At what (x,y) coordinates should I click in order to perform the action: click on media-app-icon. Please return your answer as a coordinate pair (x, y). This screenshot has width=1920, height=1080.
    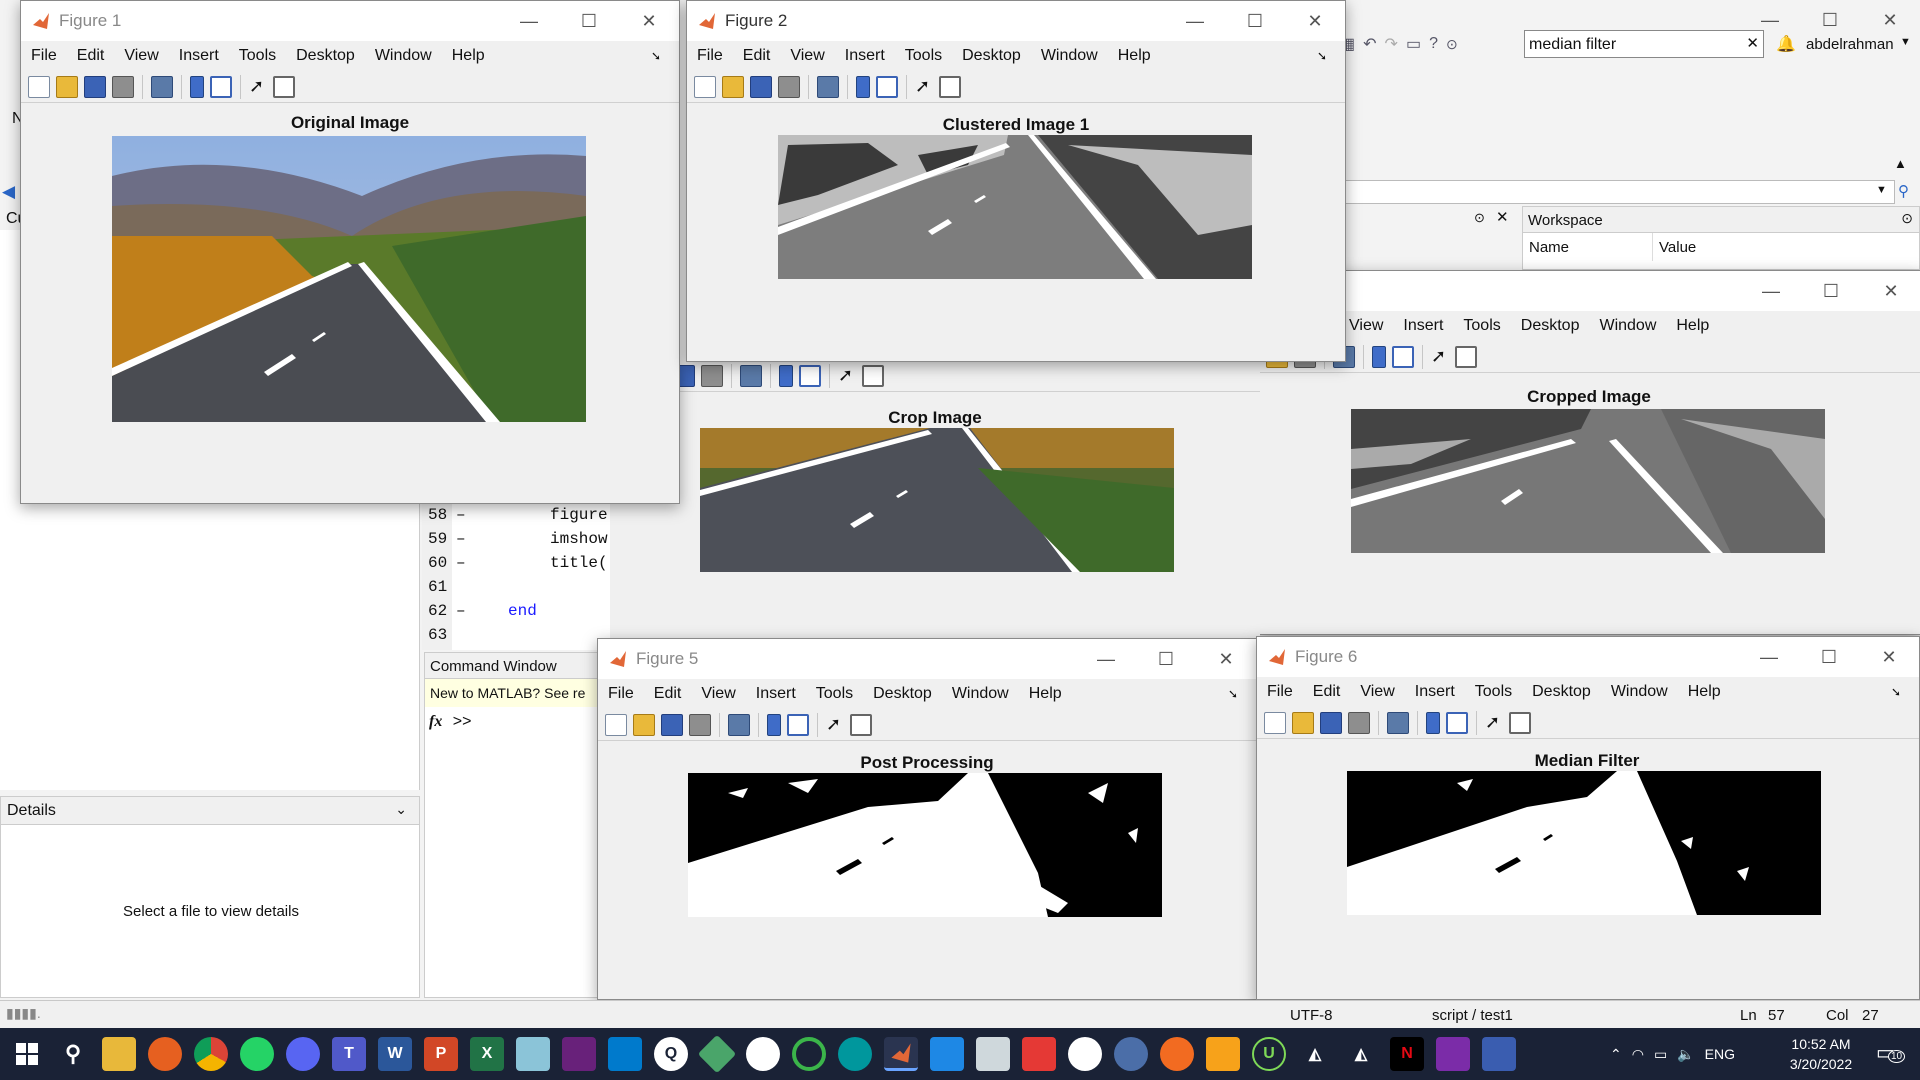
    Looking at the image, I should click on (1453, 1054).